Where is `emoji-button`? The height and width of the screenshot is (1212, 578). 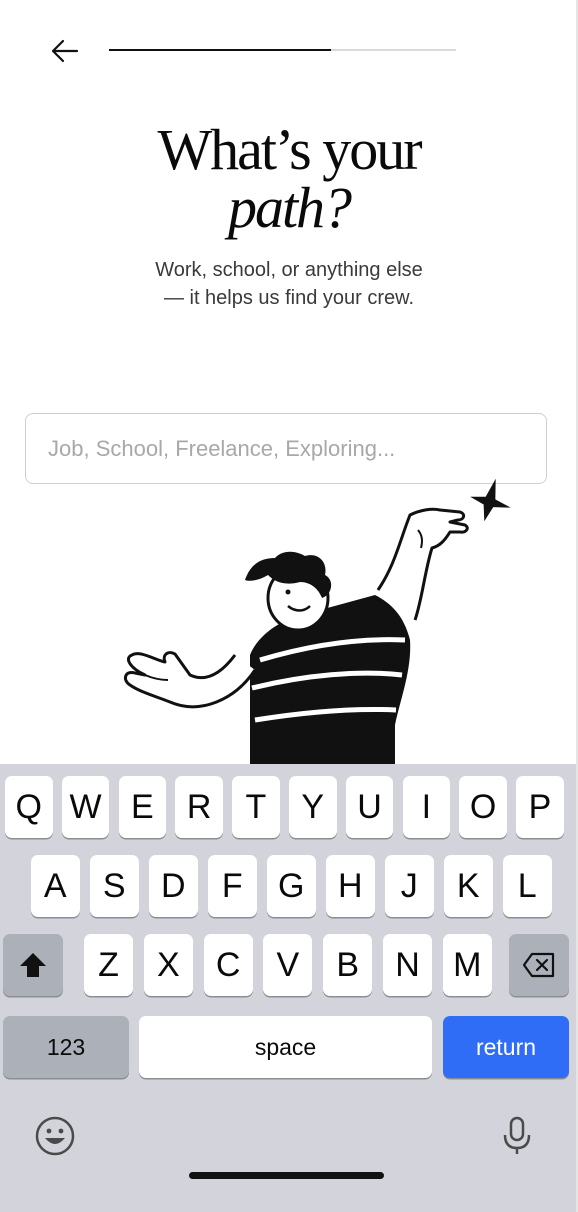
emoji-button is located at coordinates (55, 1136).